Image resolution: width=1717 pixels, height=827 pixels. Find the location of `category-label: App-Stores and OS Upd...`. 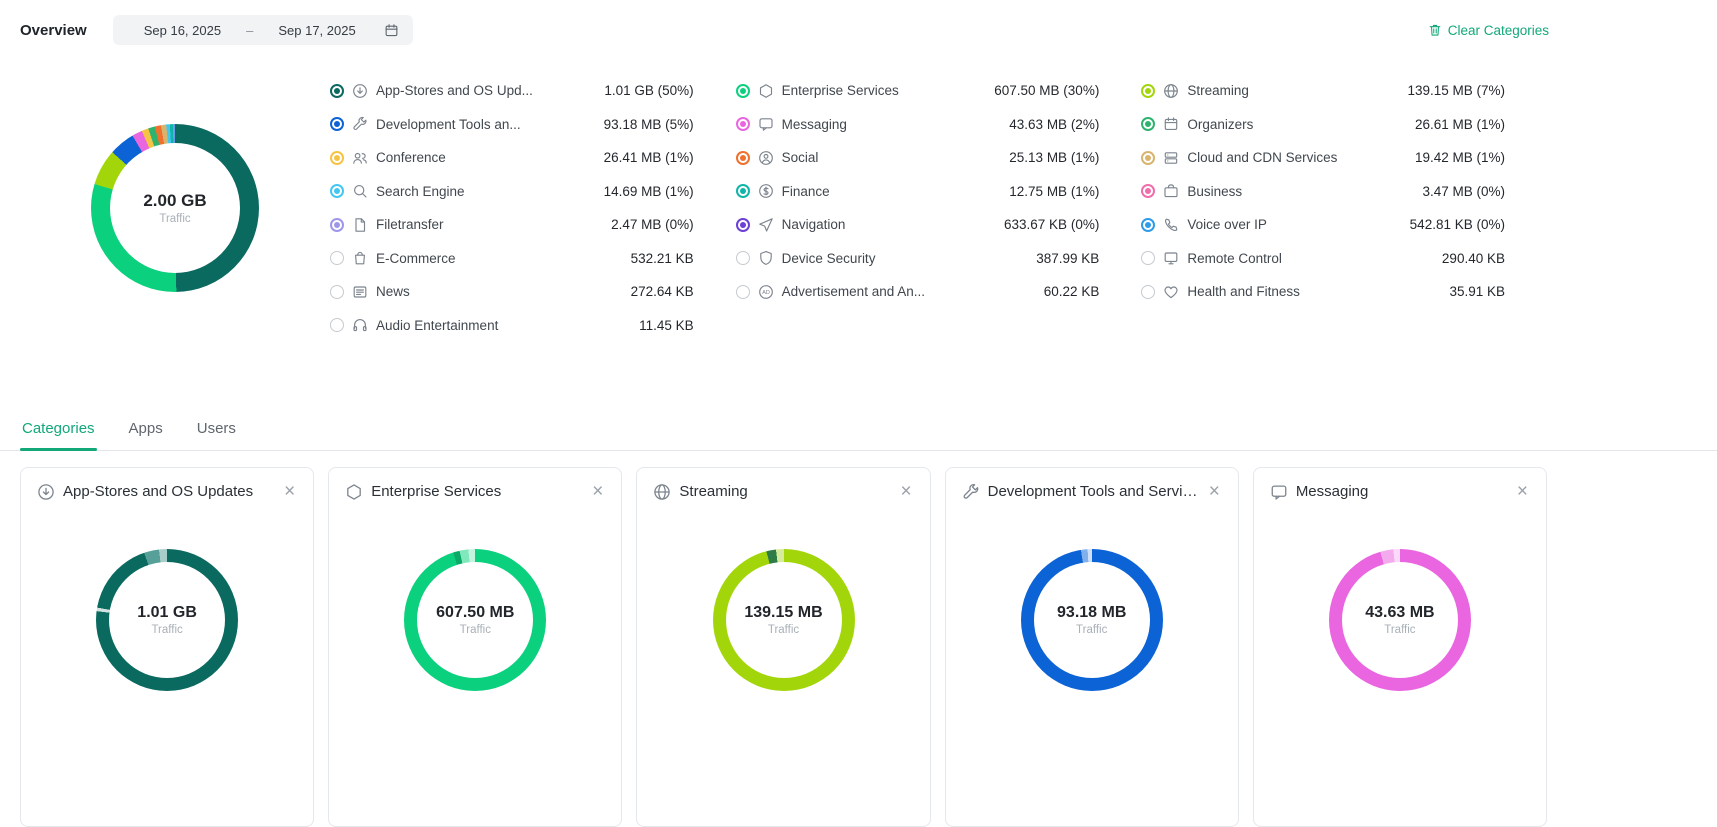

category-label: App-Stores and OS Upd... is located at coordinates (454, 91).